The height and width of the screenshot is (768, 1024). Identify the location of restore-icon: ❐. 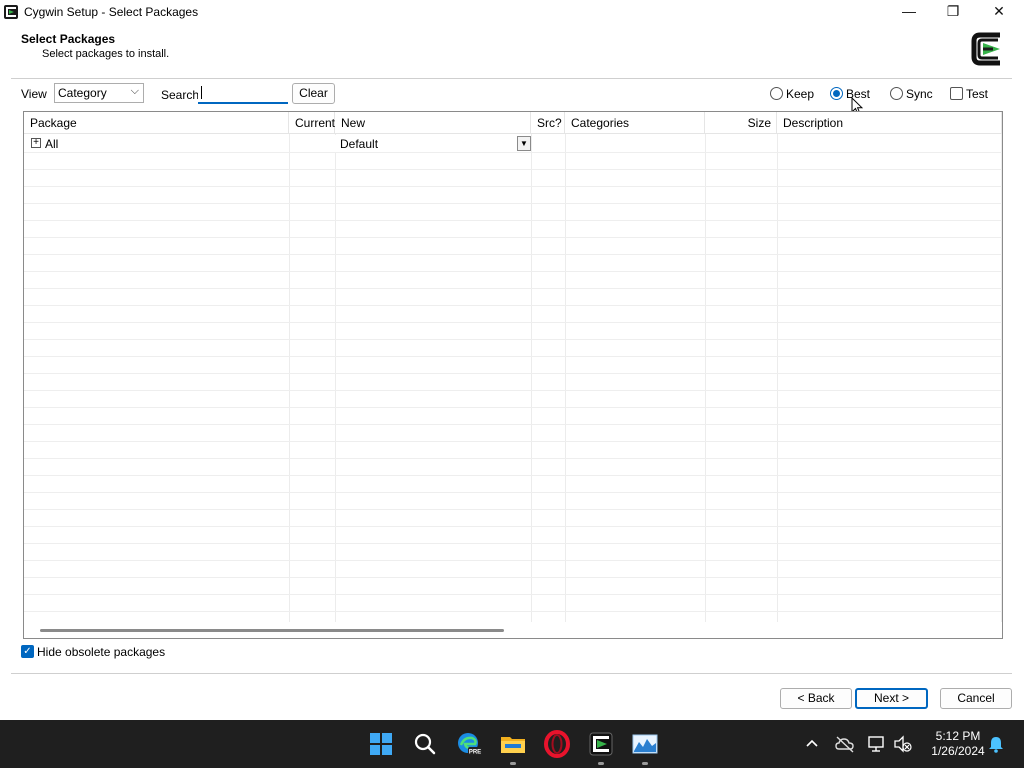
(953, 11).